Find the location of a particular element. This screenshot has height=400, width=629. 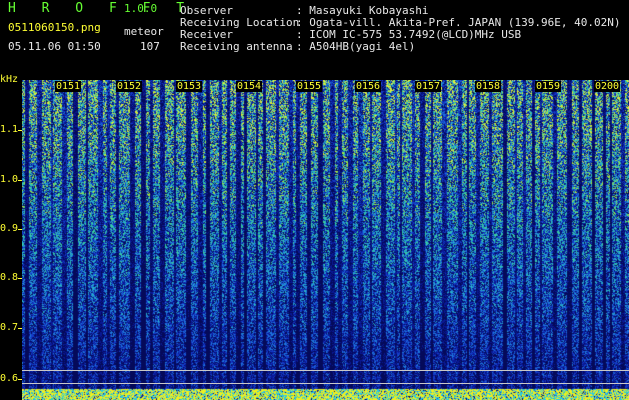

time-label: 0154 is located at coordinates (249, 86).